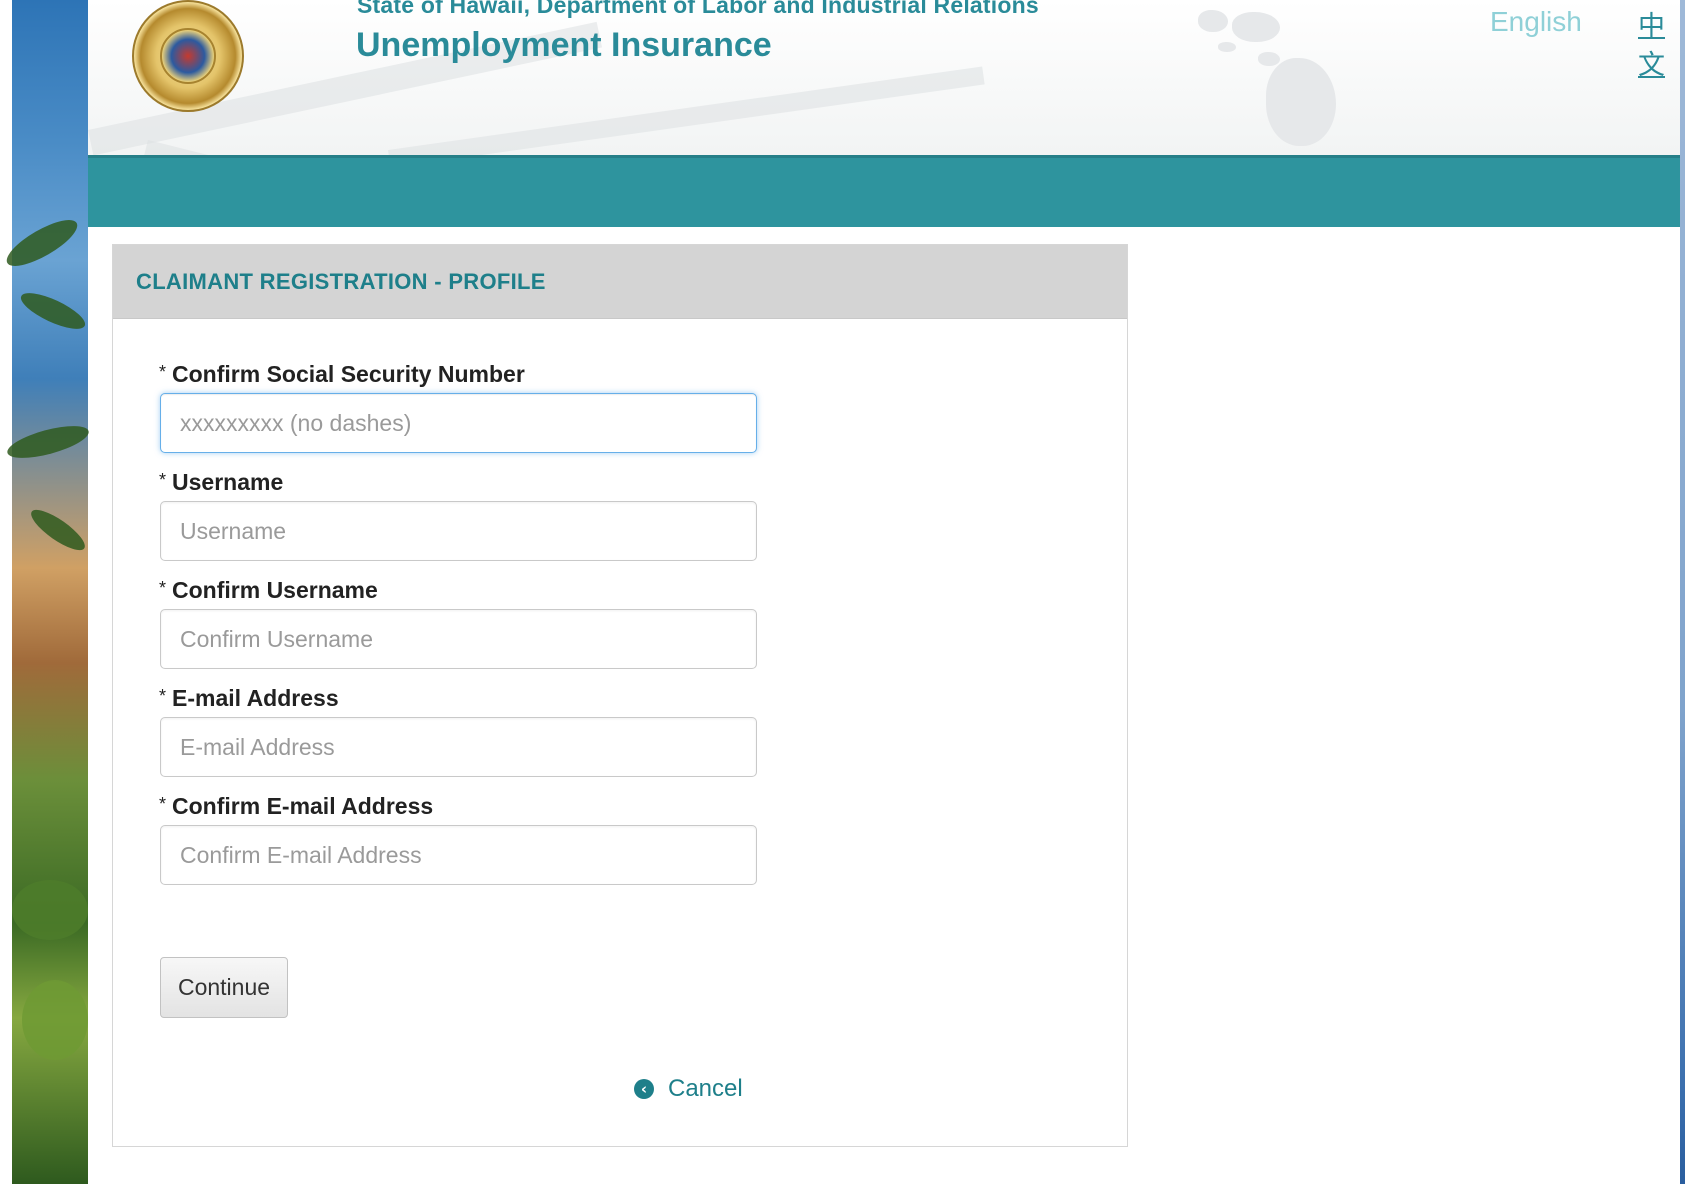 The image size is (1694, 1184). I want to click on confirm-username-label: * Confirm Username, so click(268, 590).